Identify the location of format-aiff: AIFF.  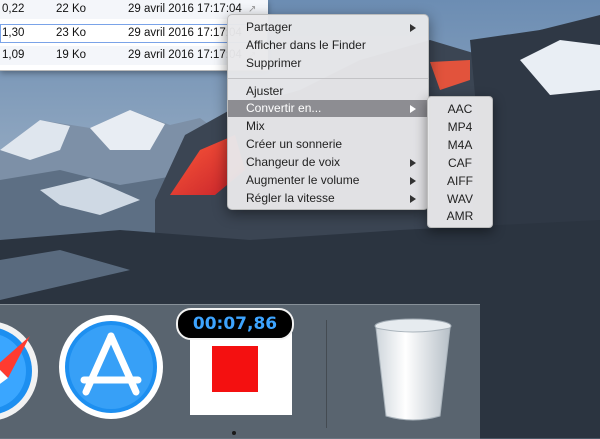
(460, 181).